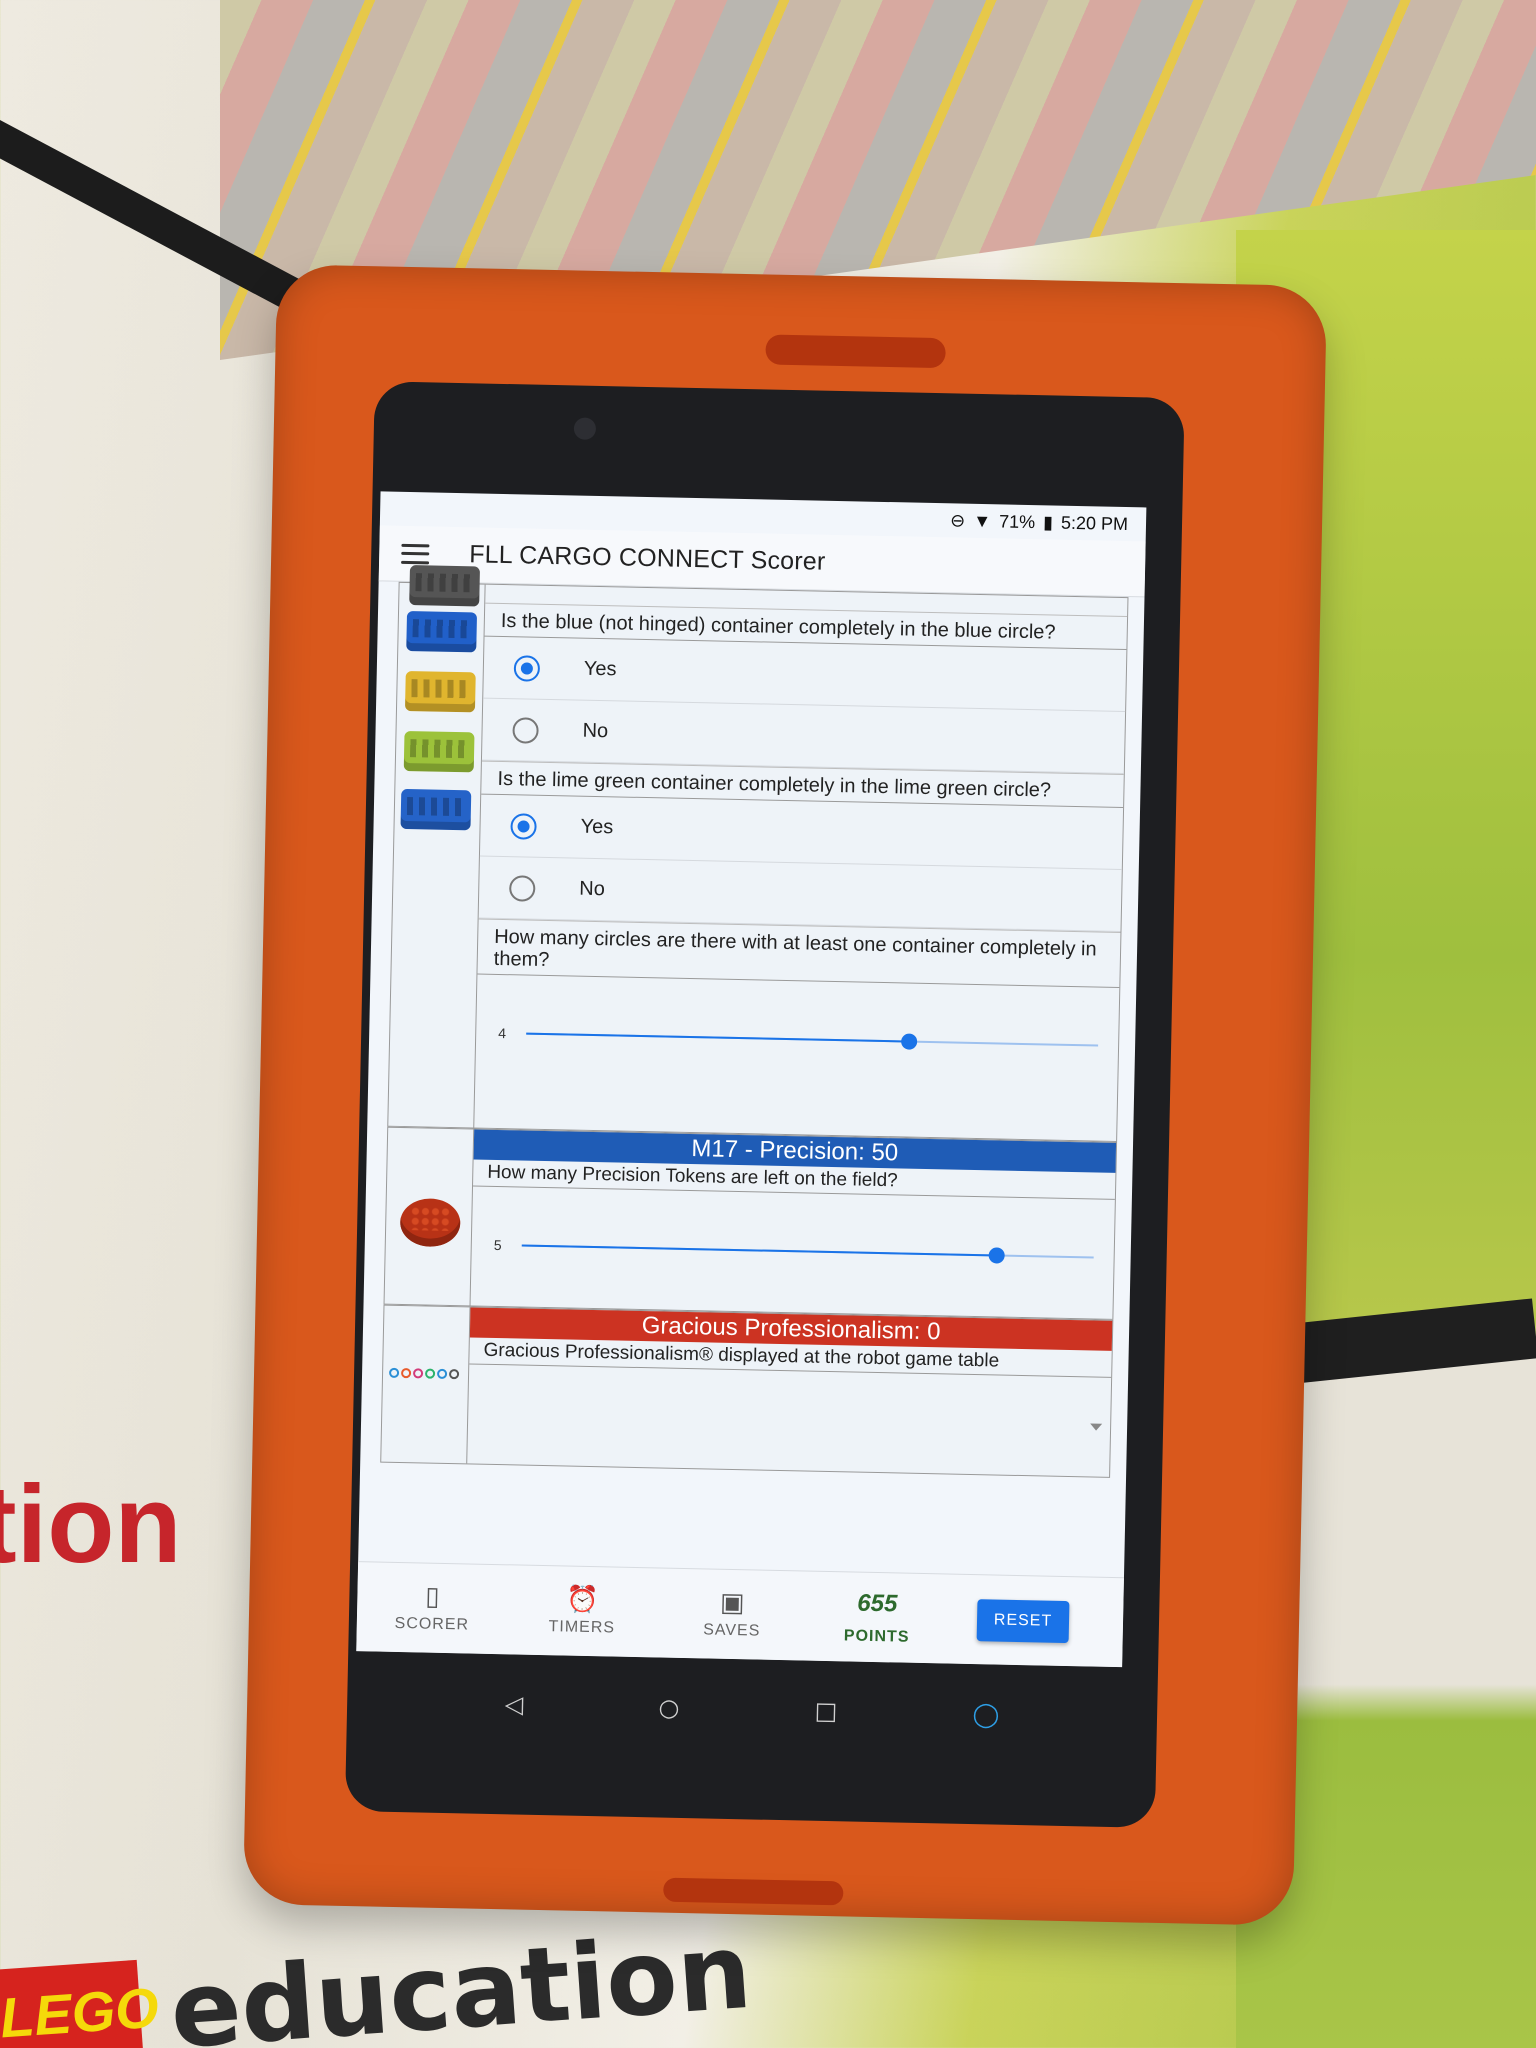 The width and height of the screenshot is (1536, 2048). What do you see at coordinates (1017, 521) in the screenshot?
I see `battery-level: 71%` at bounding box center [1017, 521].